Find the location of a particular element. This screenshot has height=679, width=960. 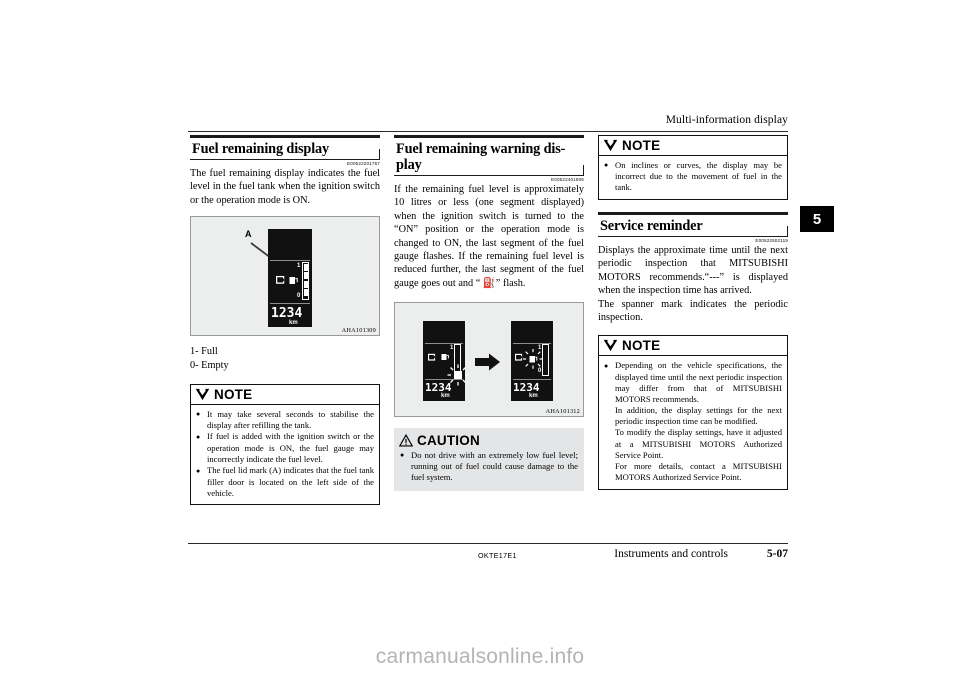

figure-code: AHA101312 is located at coordinates (562, 412).